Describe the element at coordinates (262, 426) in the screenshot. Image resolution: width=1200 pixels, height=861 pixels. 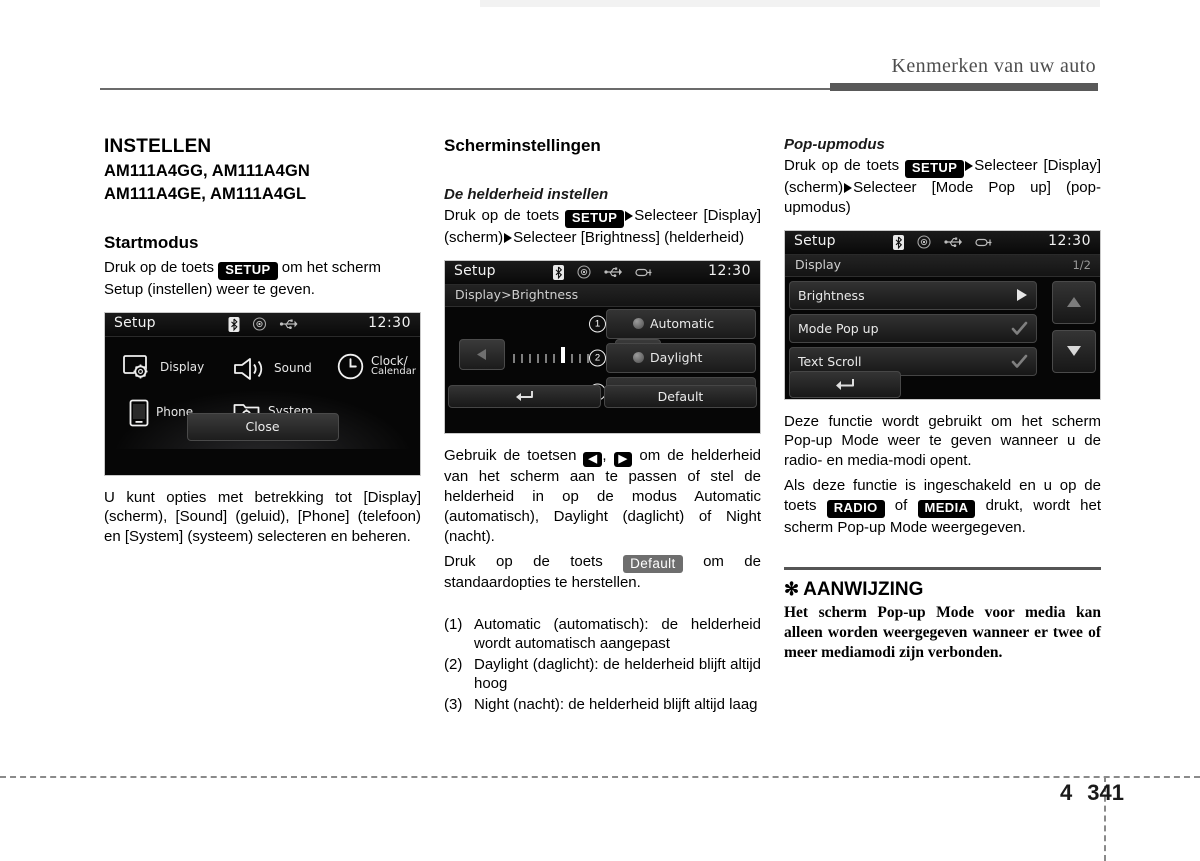
I see `close-button: Close` at that location.